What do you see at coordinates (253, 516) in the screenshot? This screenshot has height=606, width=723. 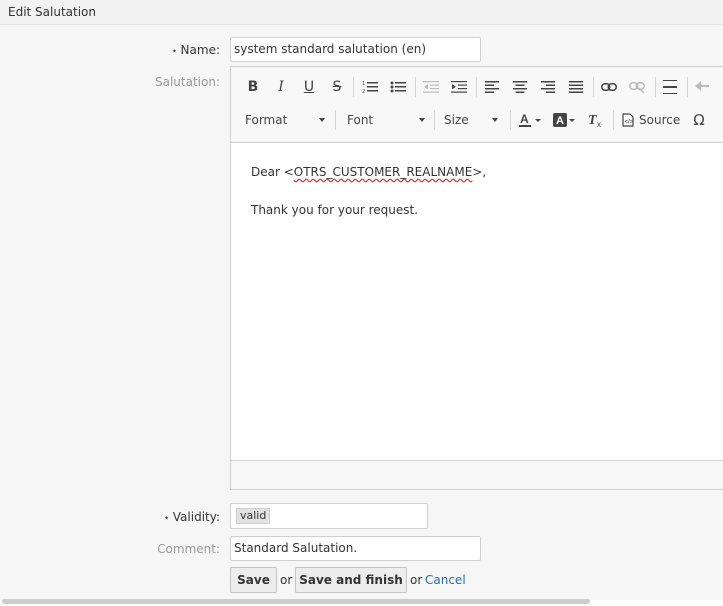 I see `validity-selected-tag: valid` at bounding box center [253, 516].